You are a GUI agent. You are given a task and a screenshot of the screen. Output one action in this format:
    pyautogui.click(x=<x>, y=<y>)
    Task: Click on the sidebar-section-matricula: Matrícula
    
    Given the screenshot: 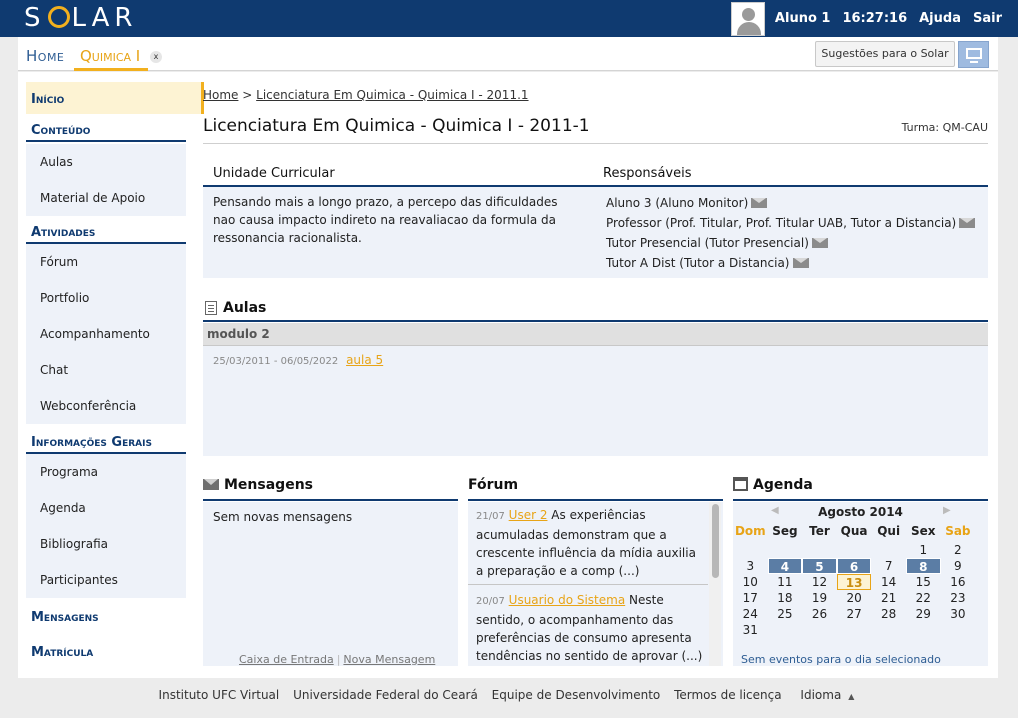 What is the action you would take?
    pyautogui.click(x=106, y=653)
    